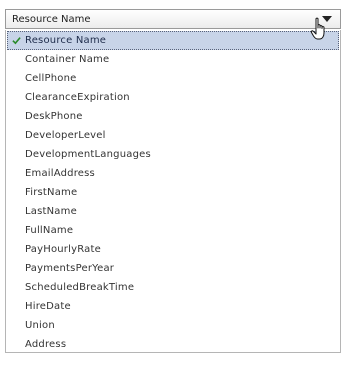 This screenshot has width=347, height=367. I want to click on list-item: HireDate, so click(173, 306).